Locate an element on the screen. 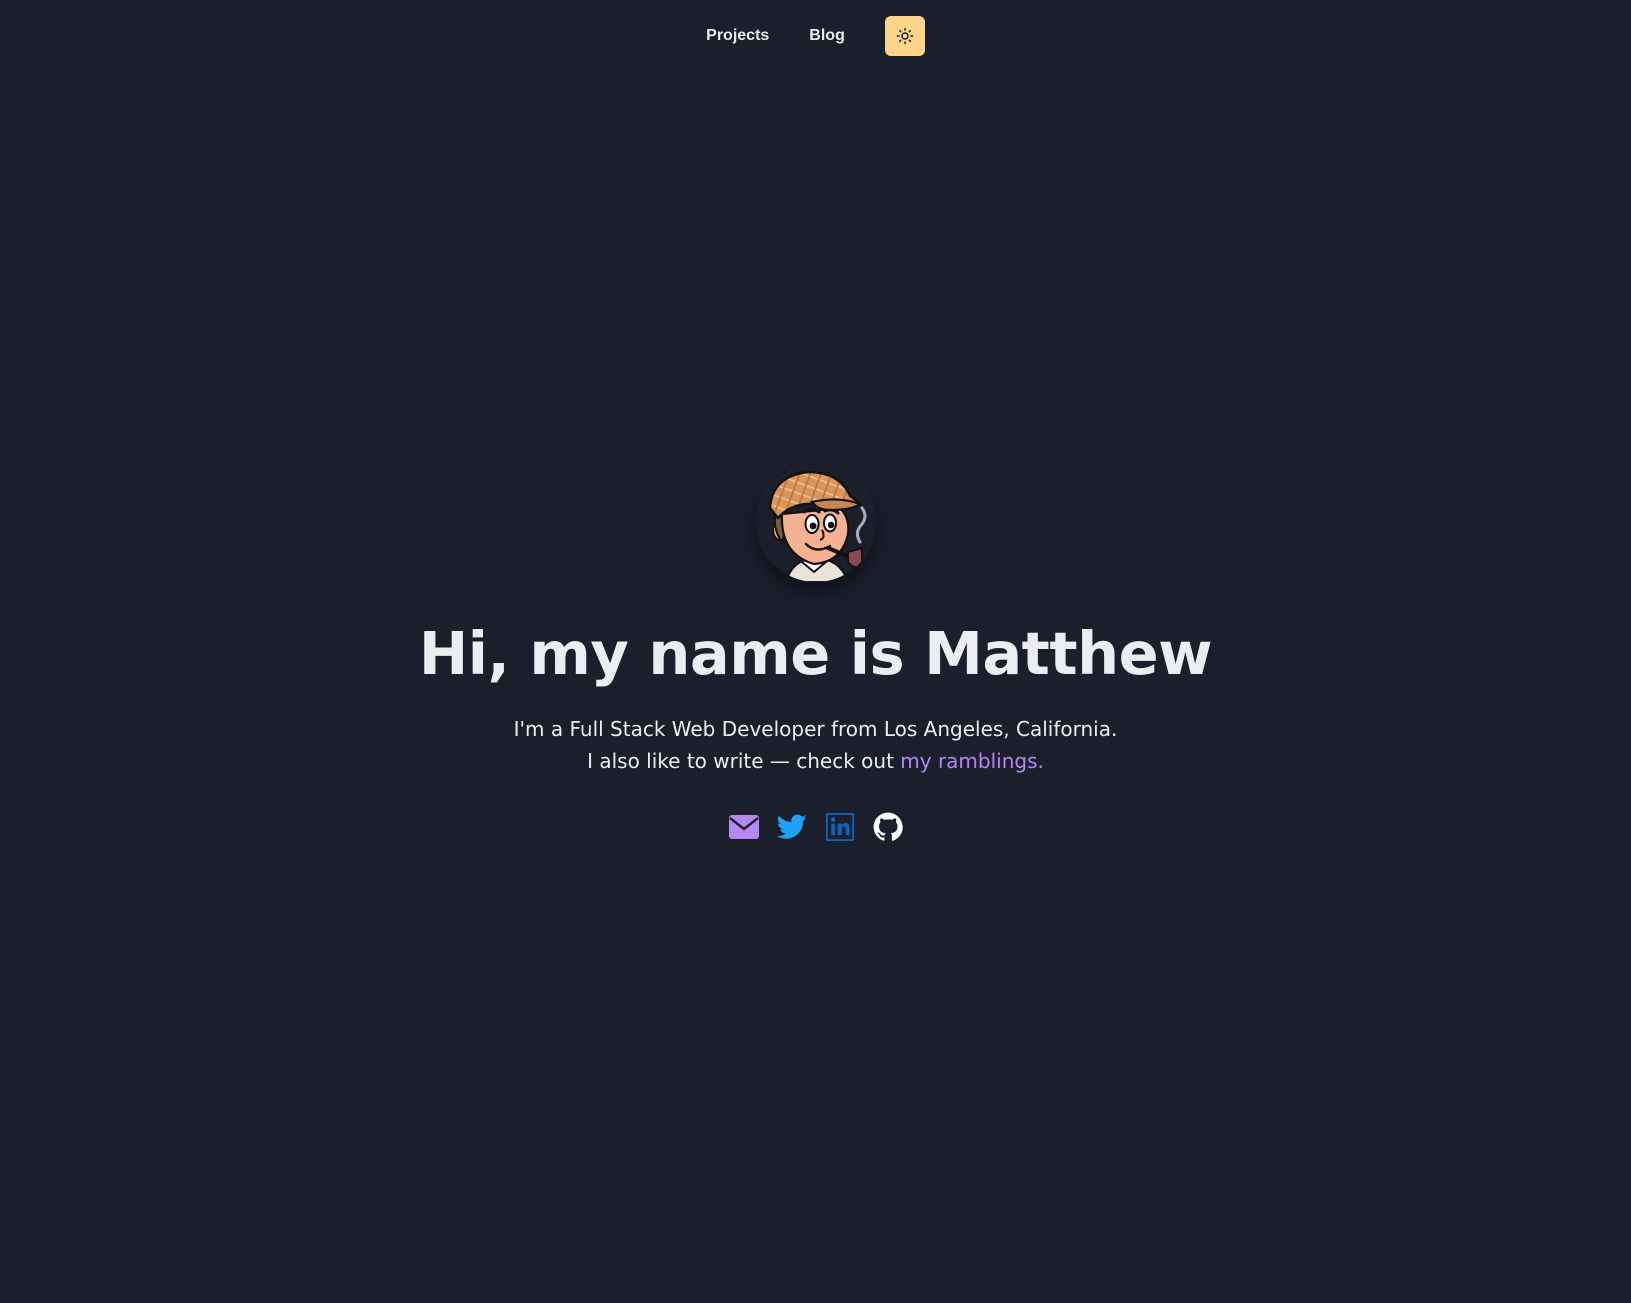  twitter-icon is located at coordinates (791, 826).